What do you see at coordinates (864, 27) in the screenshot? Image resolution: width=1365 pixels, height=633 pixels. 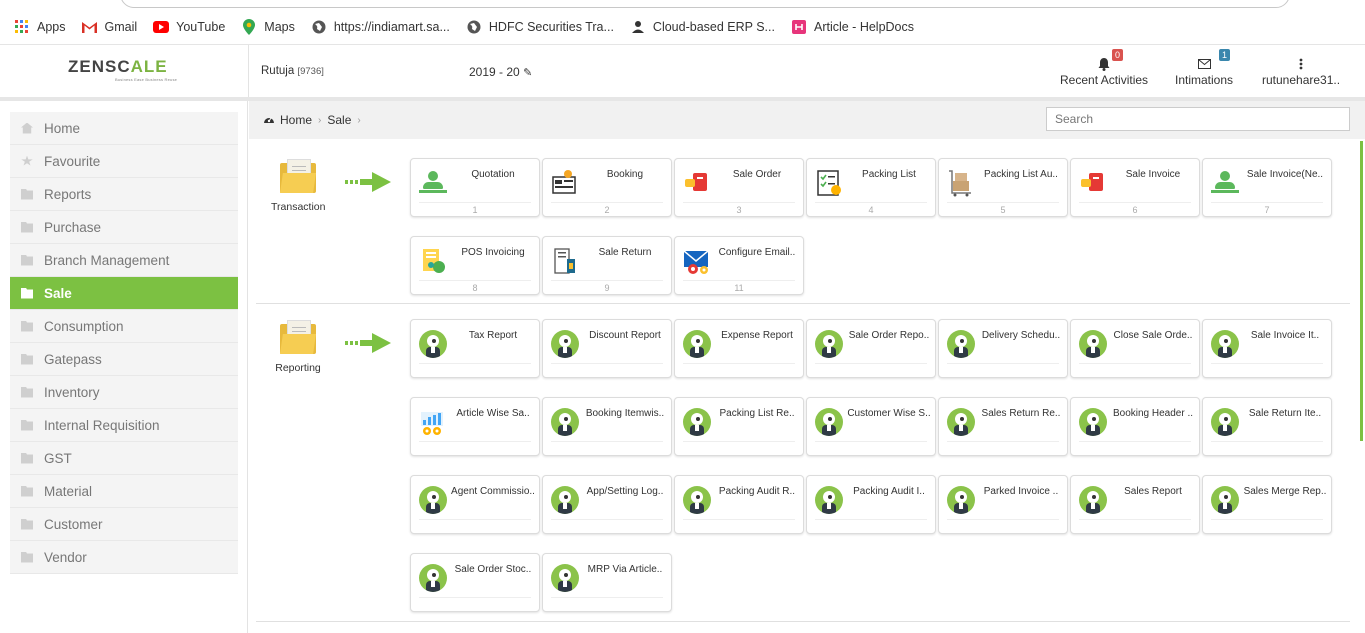 I see `bookmark-label: Article - HelpDocs` at bounding box center [864, 27].